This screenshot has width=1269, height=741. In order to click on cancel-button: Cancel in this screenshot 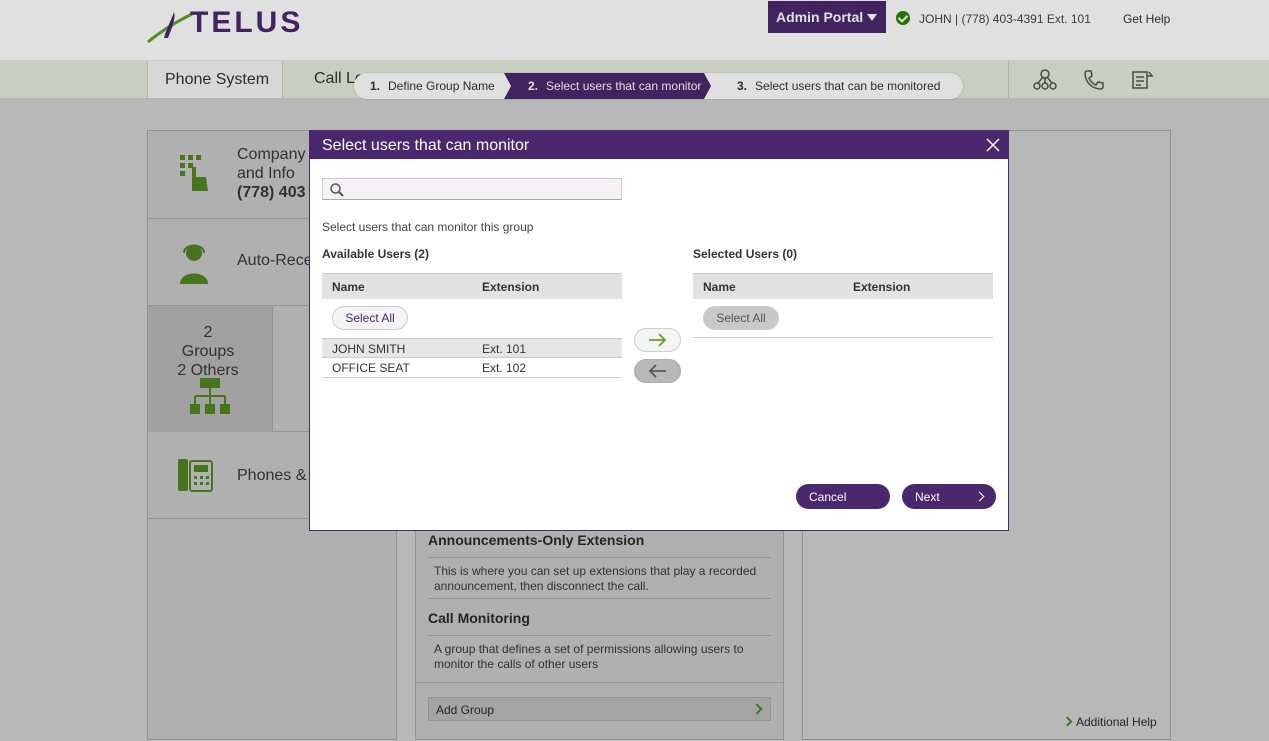, I will do `click(843, 496)`.